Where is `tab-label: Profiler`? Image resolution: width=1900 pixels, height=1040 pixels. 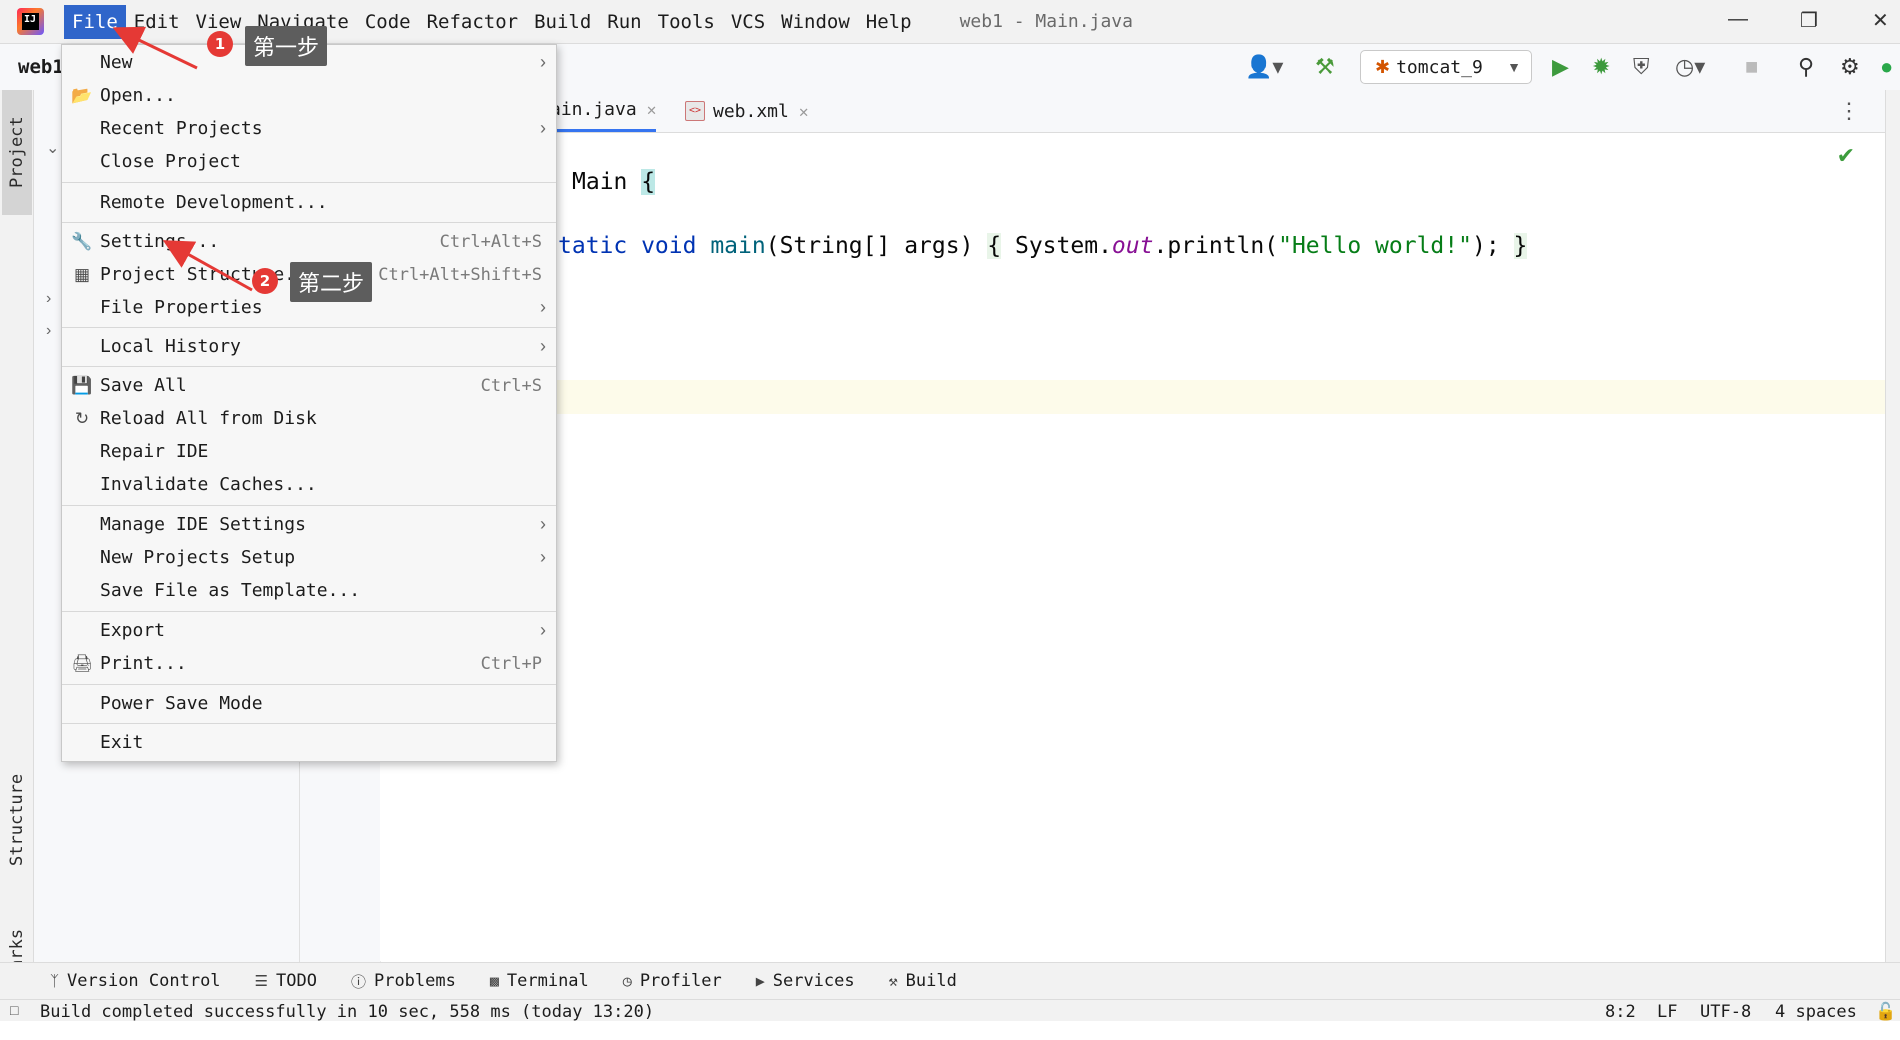
tab-label: Profiler is located at coordinates (680, 981).